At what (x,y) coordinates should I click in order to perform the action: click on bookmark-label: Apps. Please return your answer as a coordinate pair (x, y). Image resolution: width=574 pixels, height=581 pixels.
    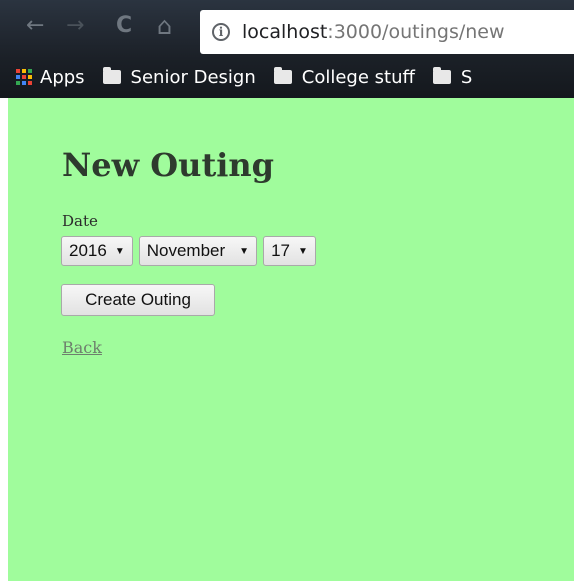
    Looking at the image, I should click on (62, 77).